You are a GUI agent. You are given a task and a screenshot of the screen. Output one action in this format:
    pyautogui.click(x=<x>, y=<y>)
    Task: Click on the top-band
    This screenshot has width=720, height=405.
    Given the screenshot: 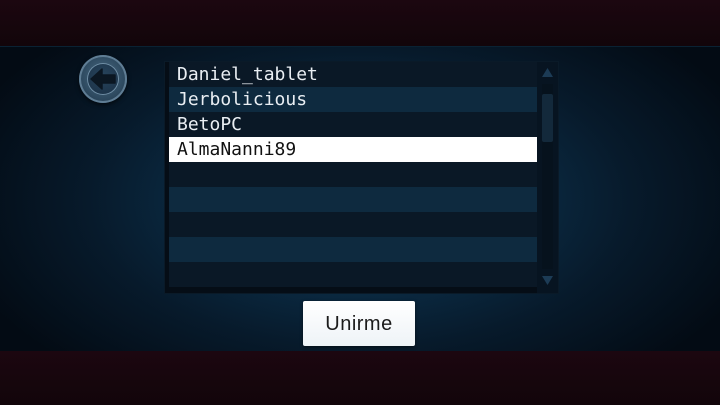 What is the action you would take?
    pyautogui.click(x=360, y=23)
    